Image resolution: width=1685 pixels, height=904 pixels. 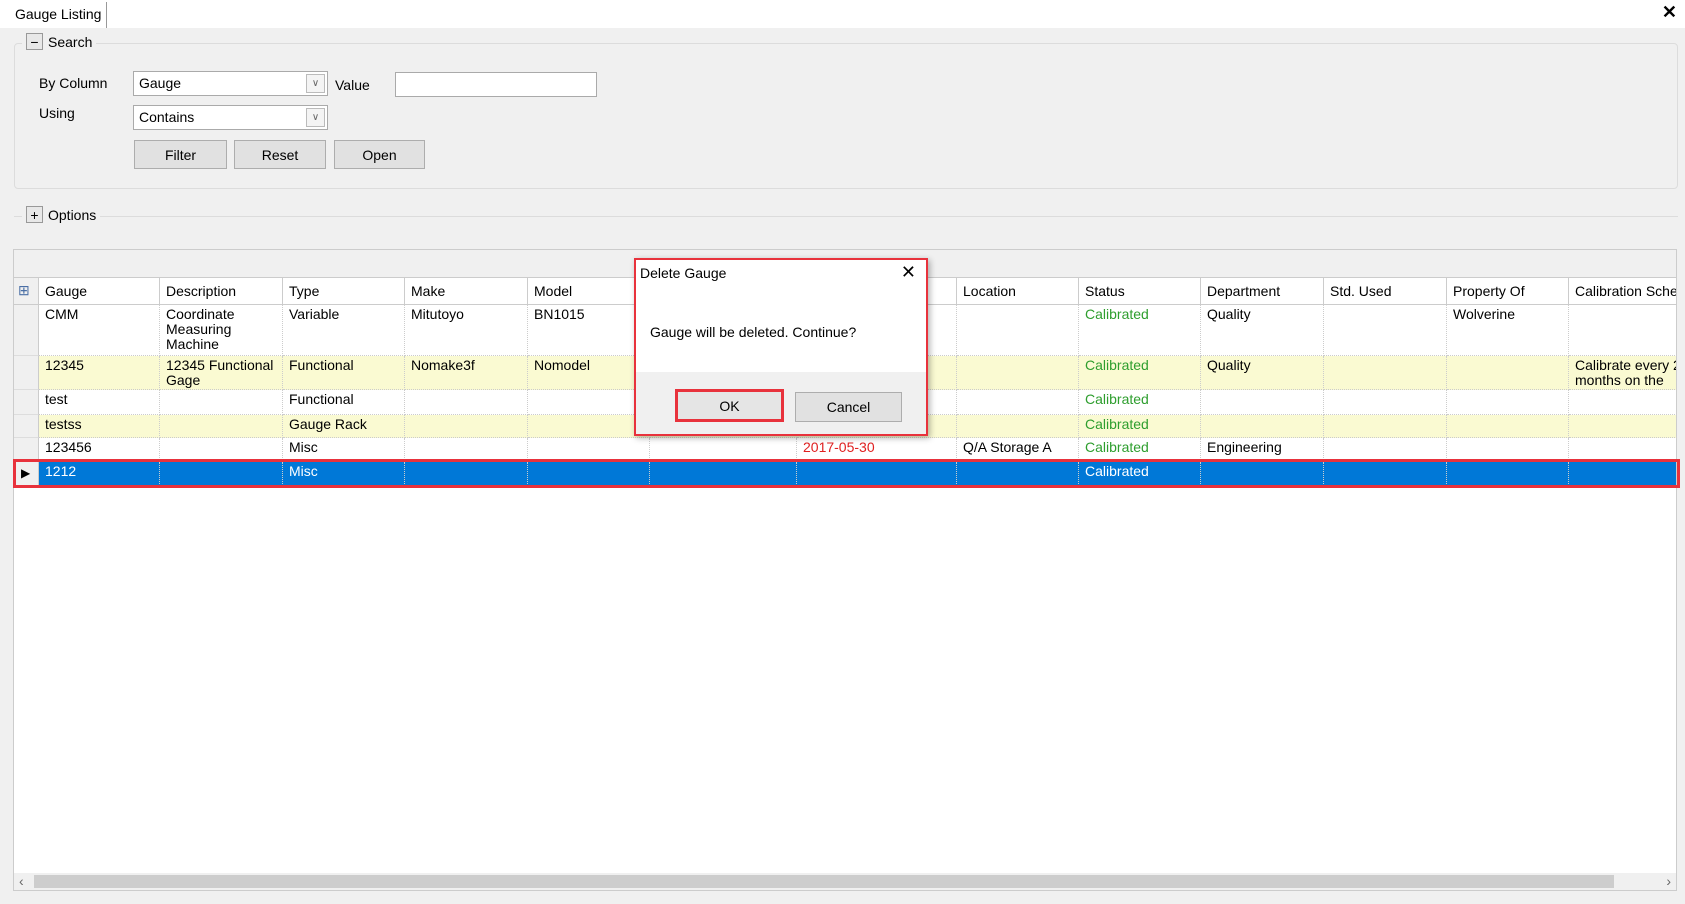 I want to click on by-column-select: Gauge ∨, so click(x=230, y=83).